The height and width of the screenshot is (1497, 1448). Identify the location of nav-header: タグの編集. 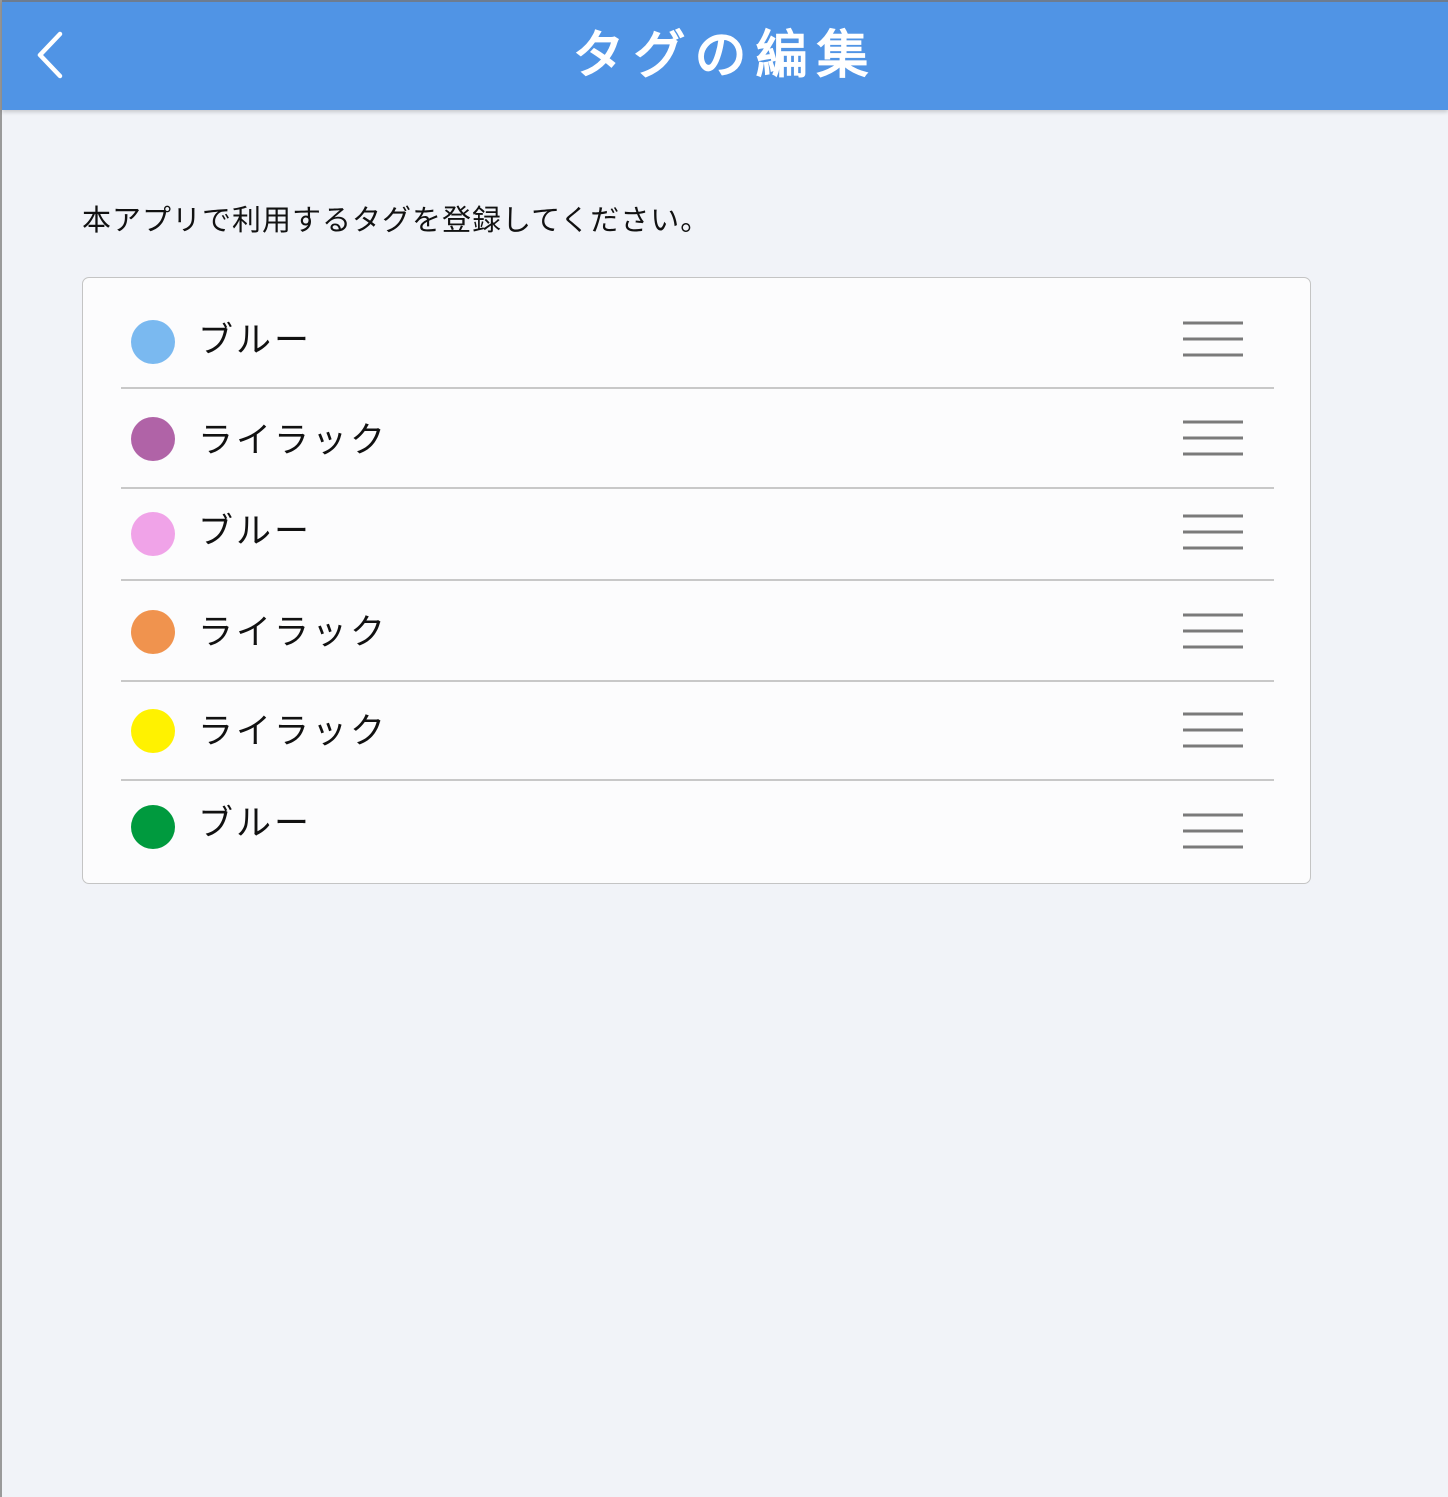
(725, 55).